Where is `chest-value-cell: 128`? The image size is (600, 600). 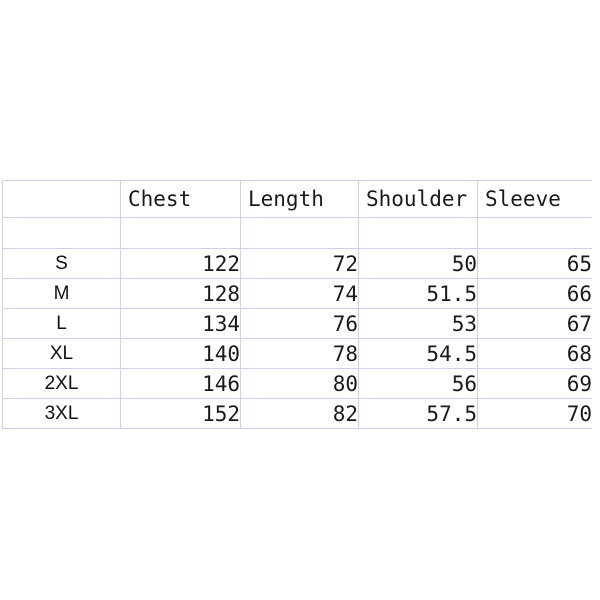
chest-value-cell: 128 is located at coordinates (180, 293).